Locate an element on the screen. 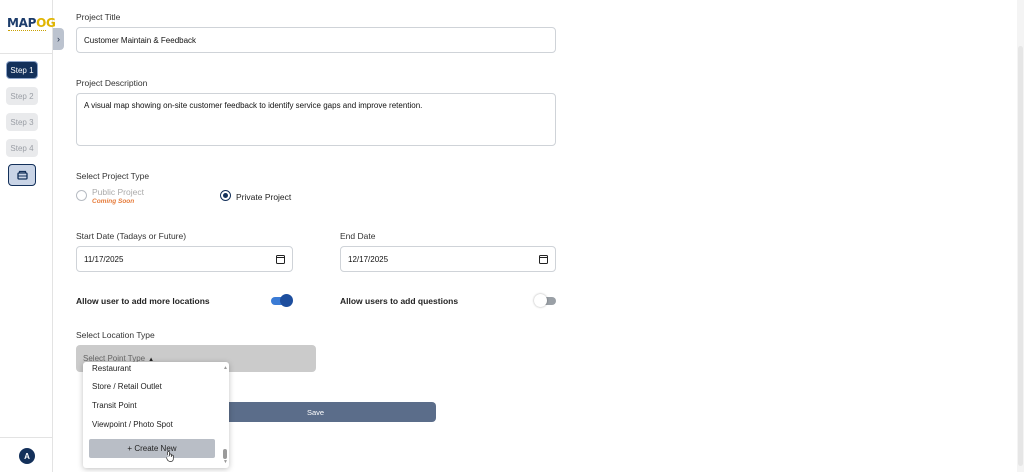  project-title-value: Customer Maintain & Feedback is located at coordinates (140, 40).